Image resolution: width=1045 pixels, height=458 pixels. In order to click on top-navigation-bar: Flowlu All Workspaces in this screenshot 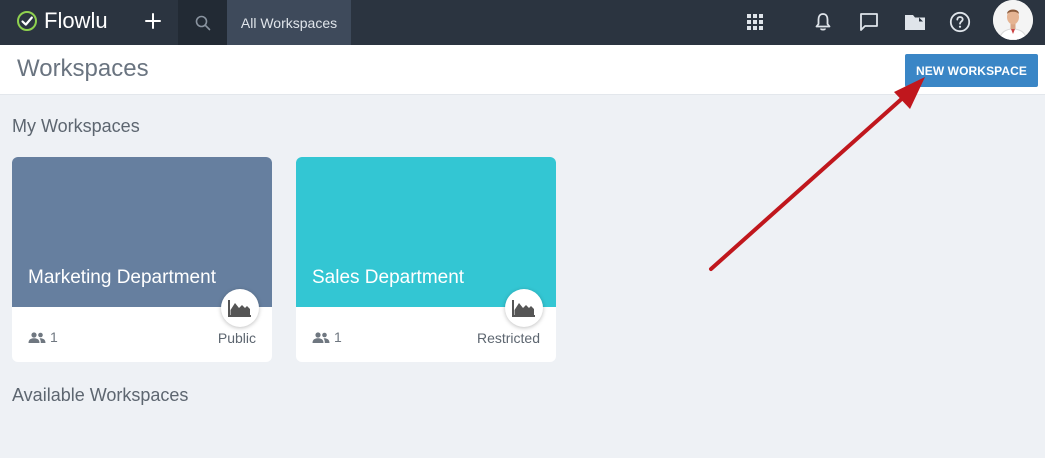, I will do `click(522, 22)`.